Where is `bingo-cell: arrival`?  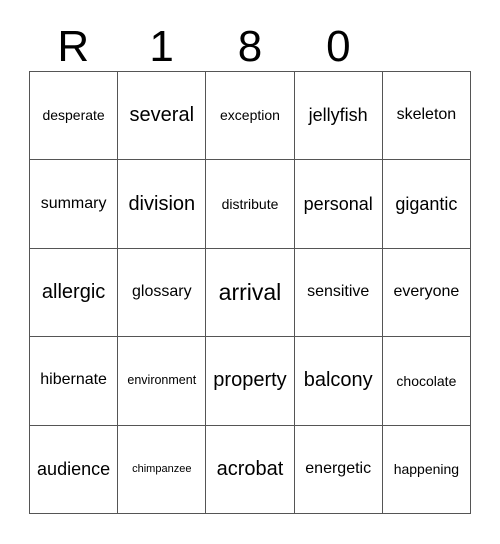 bingo-cell: arrival is located at coordinates (250, 293).